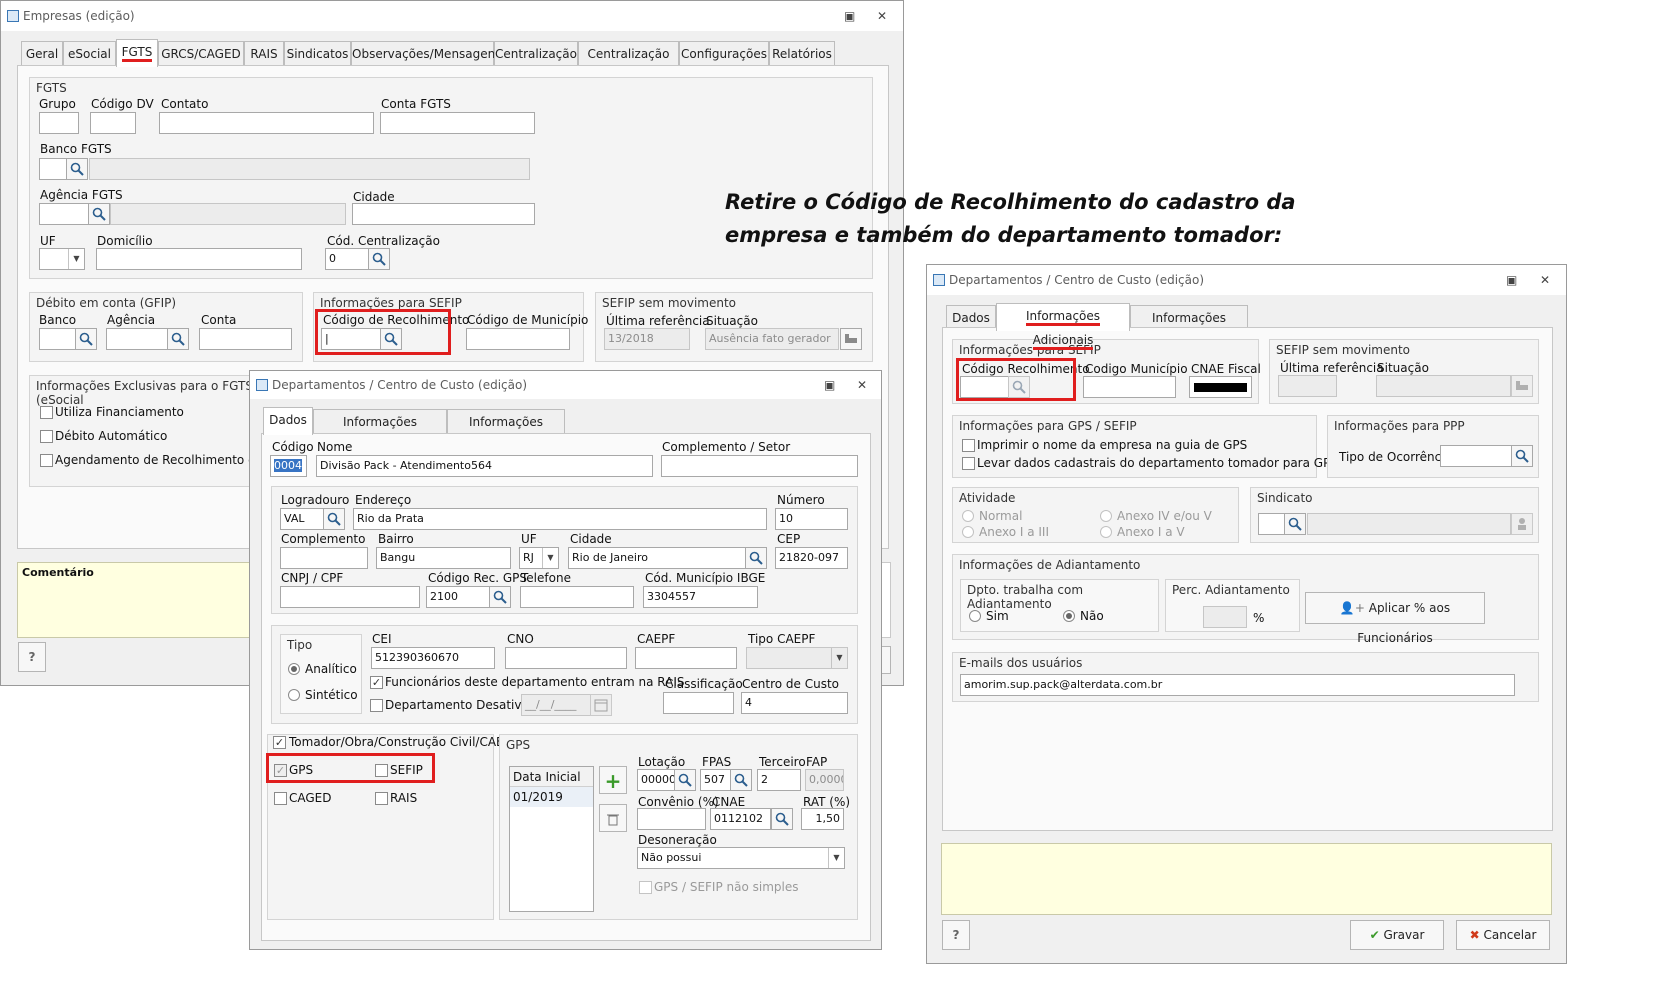 The height and width of the screenshot is (1002, 1654). I want to click on dep1-tab-info-adicionais: Informações Adicionais, so click(380, 431).